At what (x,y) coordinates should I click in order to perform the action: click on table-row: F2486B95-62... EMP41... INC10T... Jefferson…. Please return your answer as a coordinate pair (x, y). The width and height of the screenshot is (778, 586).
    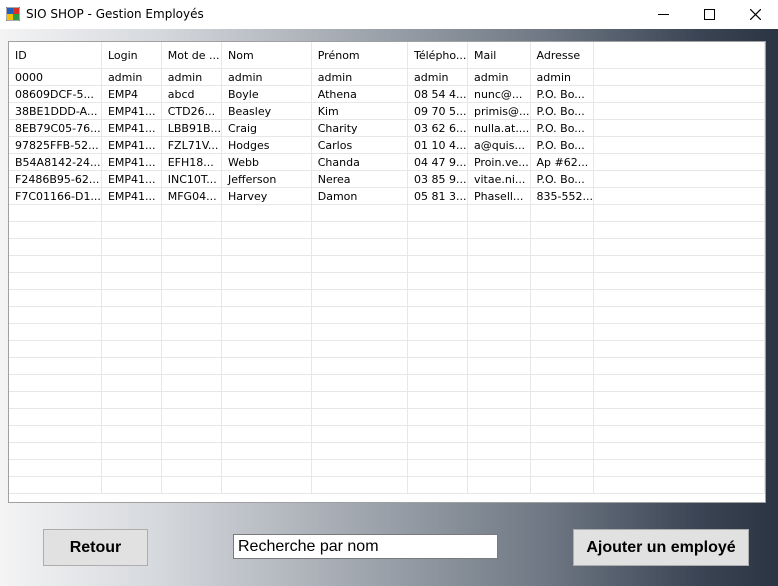
    Looking at the image, I should click on (387, 179).